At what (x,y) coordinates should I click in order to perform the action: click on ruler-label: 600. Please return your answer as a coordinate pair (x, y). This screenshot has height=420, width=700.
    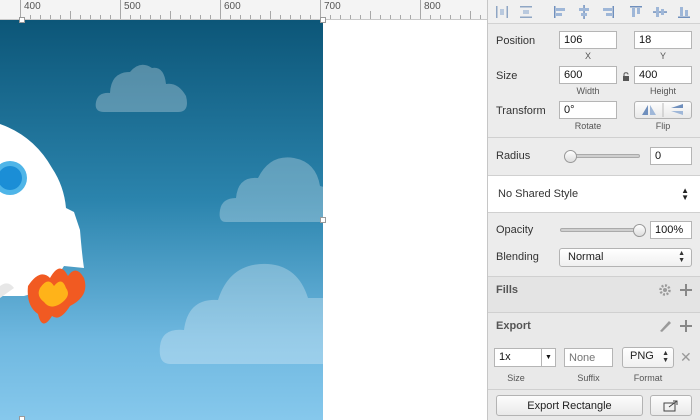
    Looking at the image, I should click on (232, 6).